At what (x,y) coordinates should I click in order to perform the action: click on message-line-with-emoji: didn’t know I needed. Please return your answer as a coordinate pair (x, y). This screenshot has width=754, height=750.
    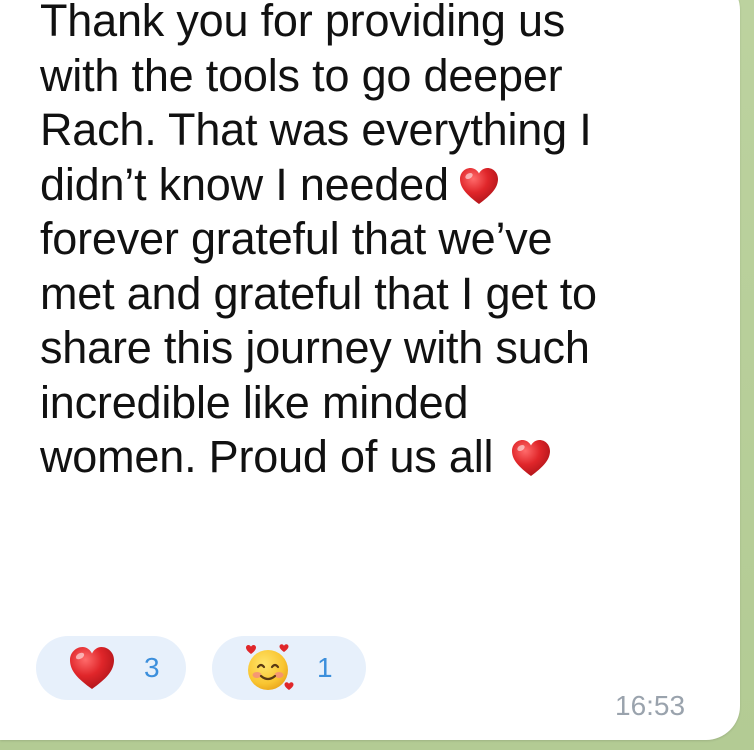
    Looking at the image, I should click on (385, 185).